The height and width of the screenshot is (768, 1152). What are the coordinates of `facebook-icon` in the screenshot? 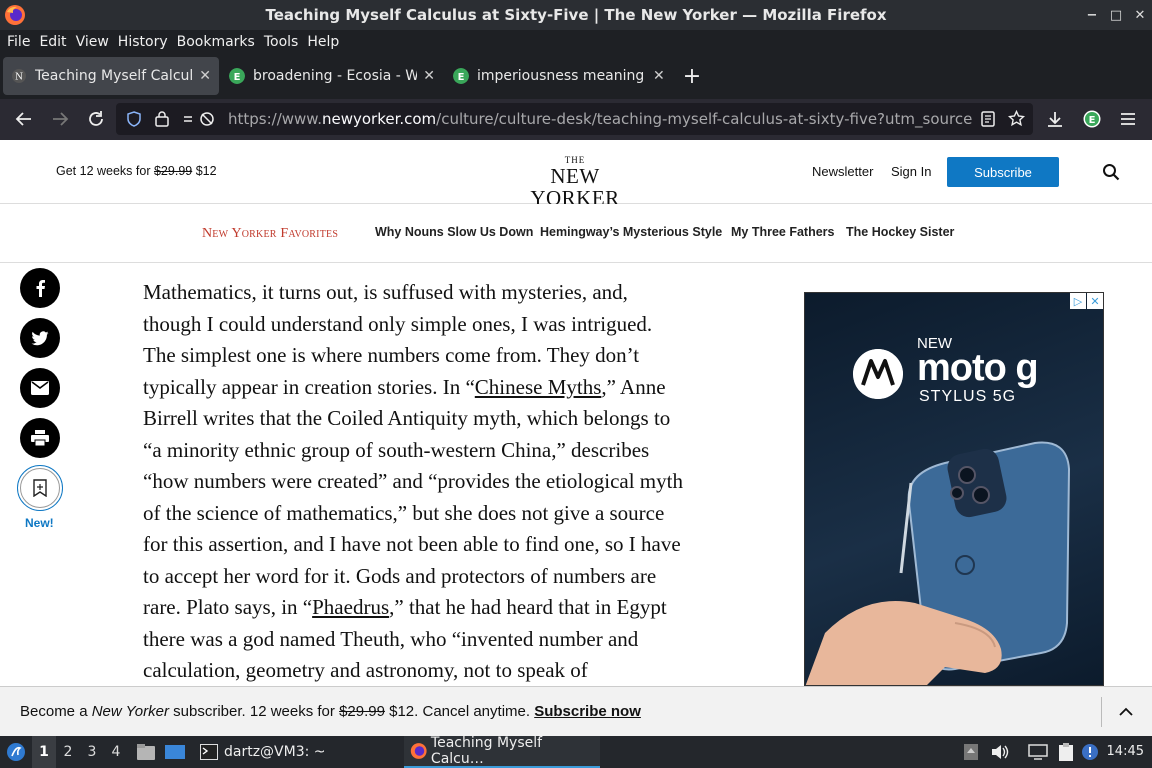 It's located at (40, 288).